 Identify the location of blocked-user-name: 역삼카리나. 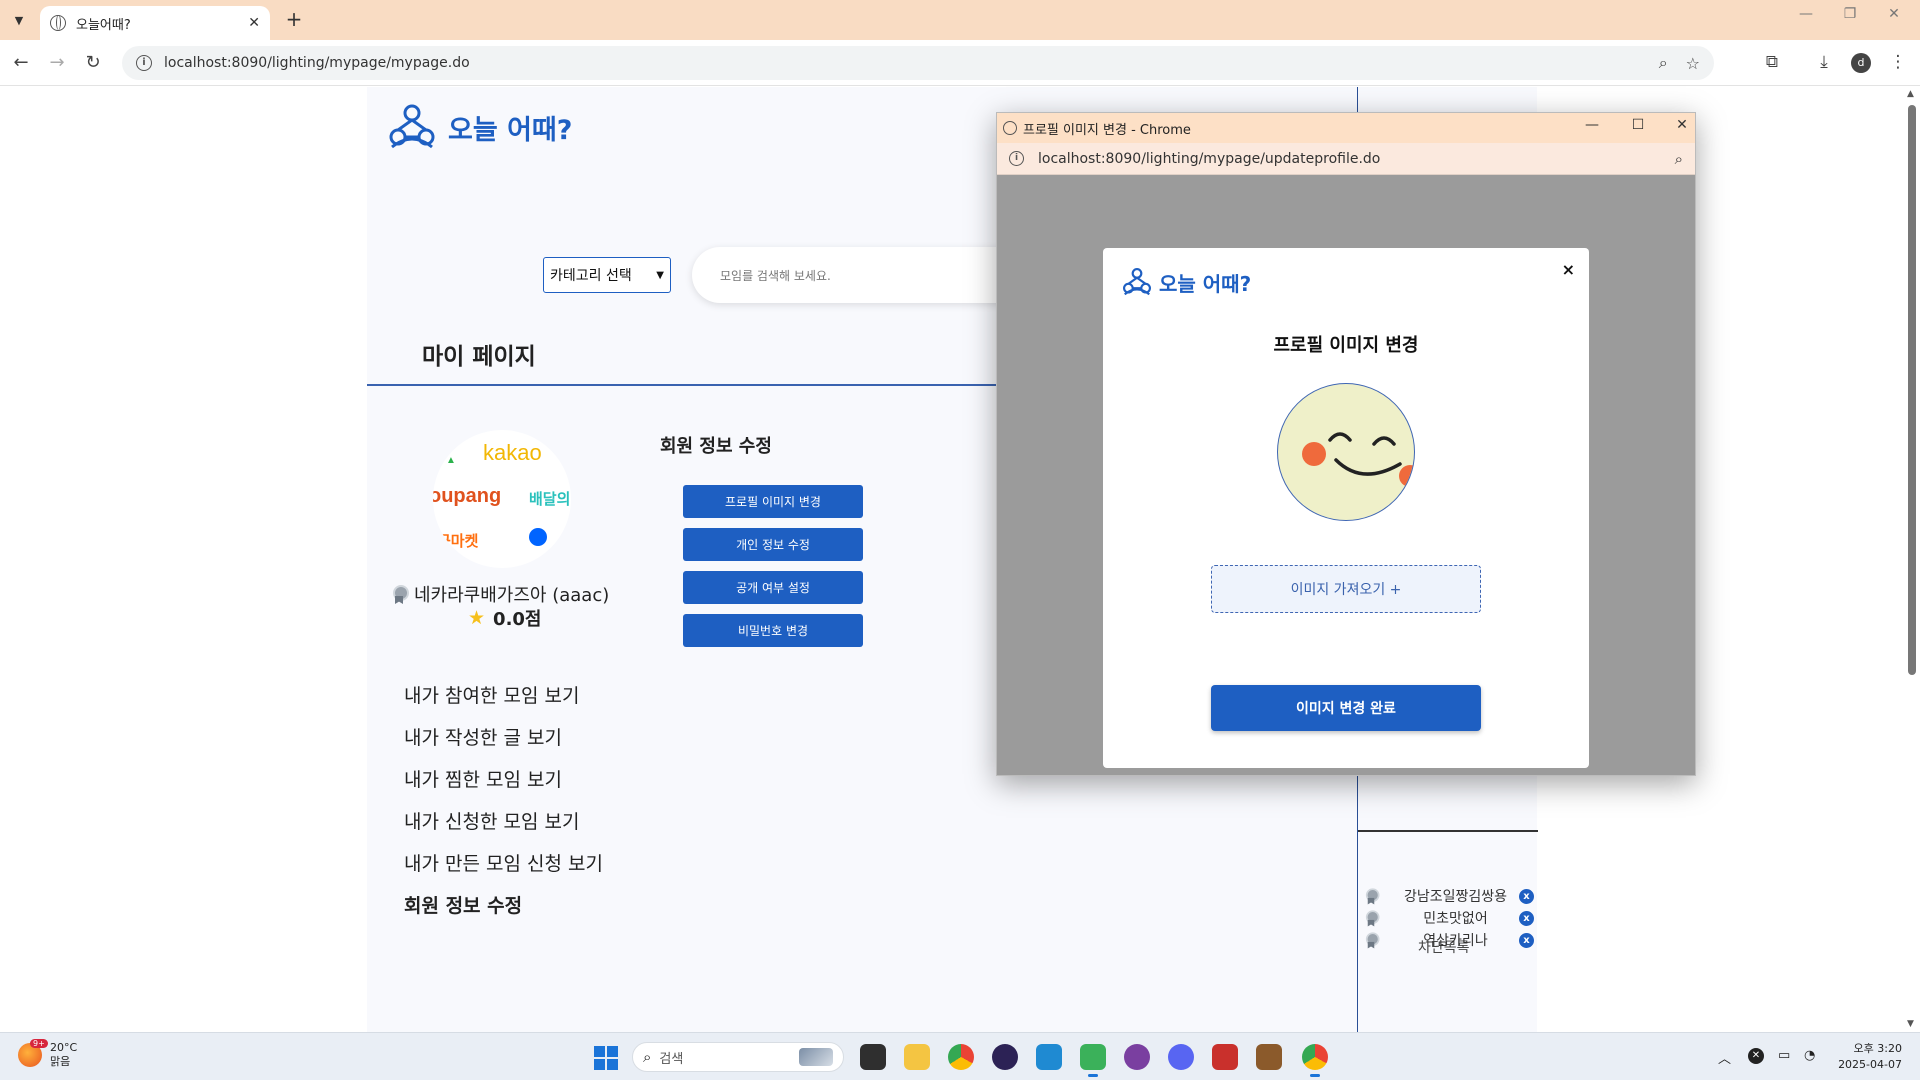
(1455, 941).